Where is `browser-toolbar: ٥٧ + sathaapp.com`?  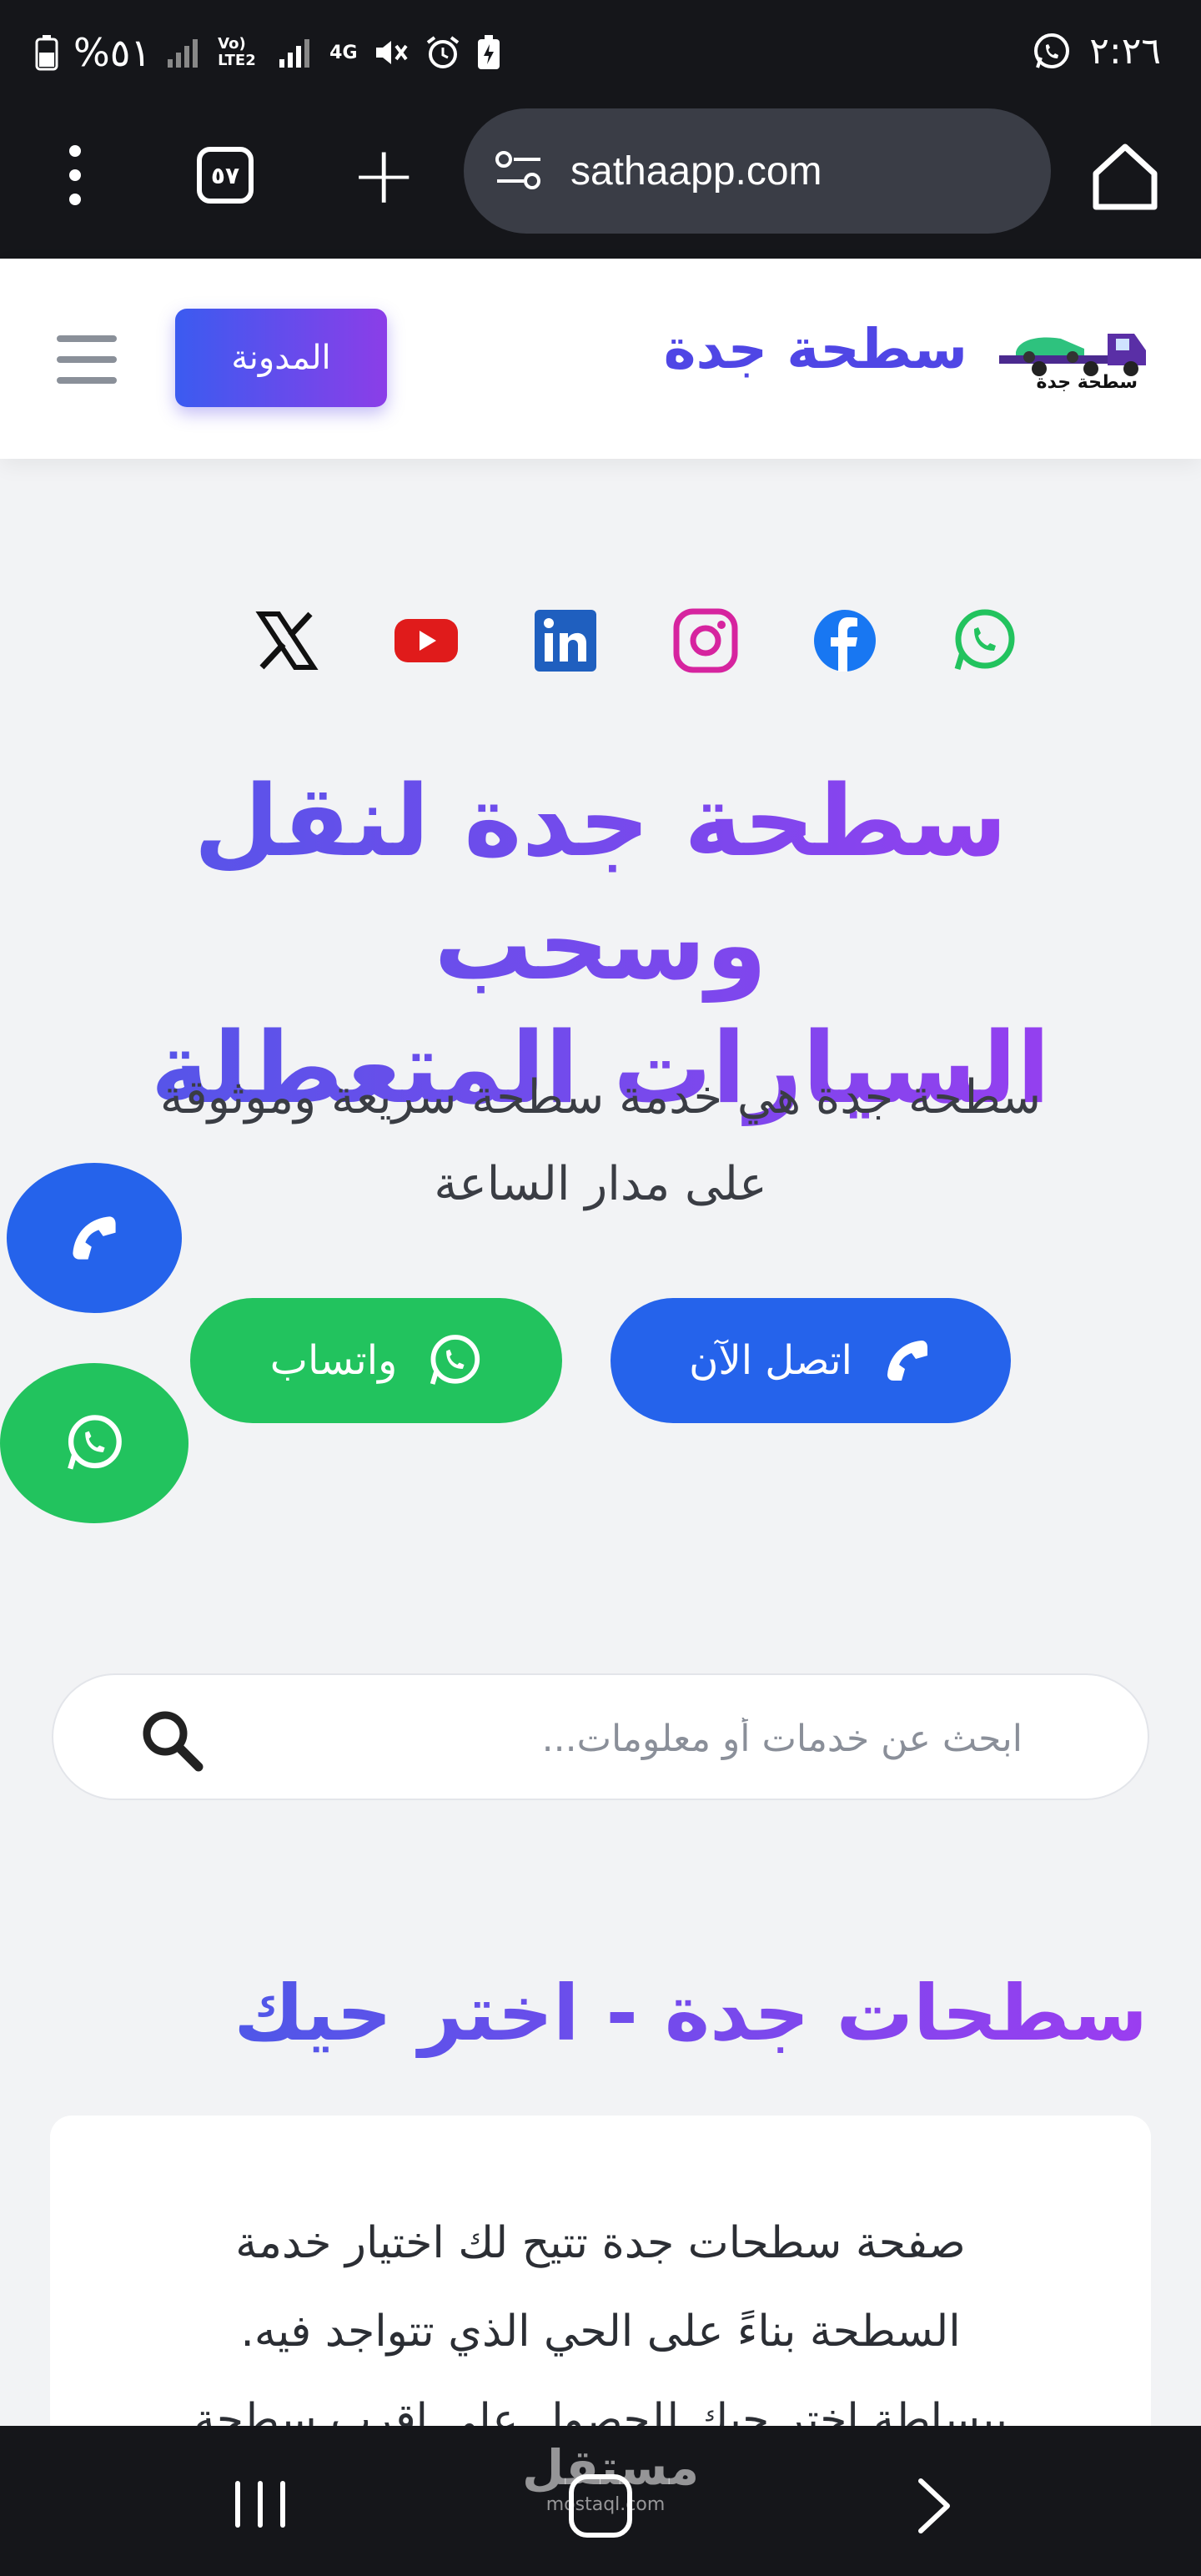 browser-toolbar: ٥٧ + sathaapp.com is located at coordinates (601, 183).